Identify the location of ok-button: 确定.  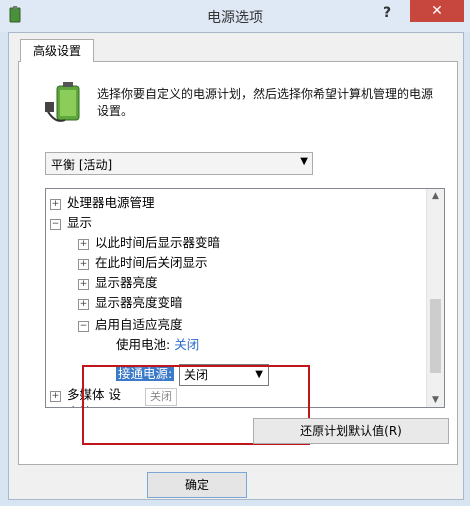
(197, 485).